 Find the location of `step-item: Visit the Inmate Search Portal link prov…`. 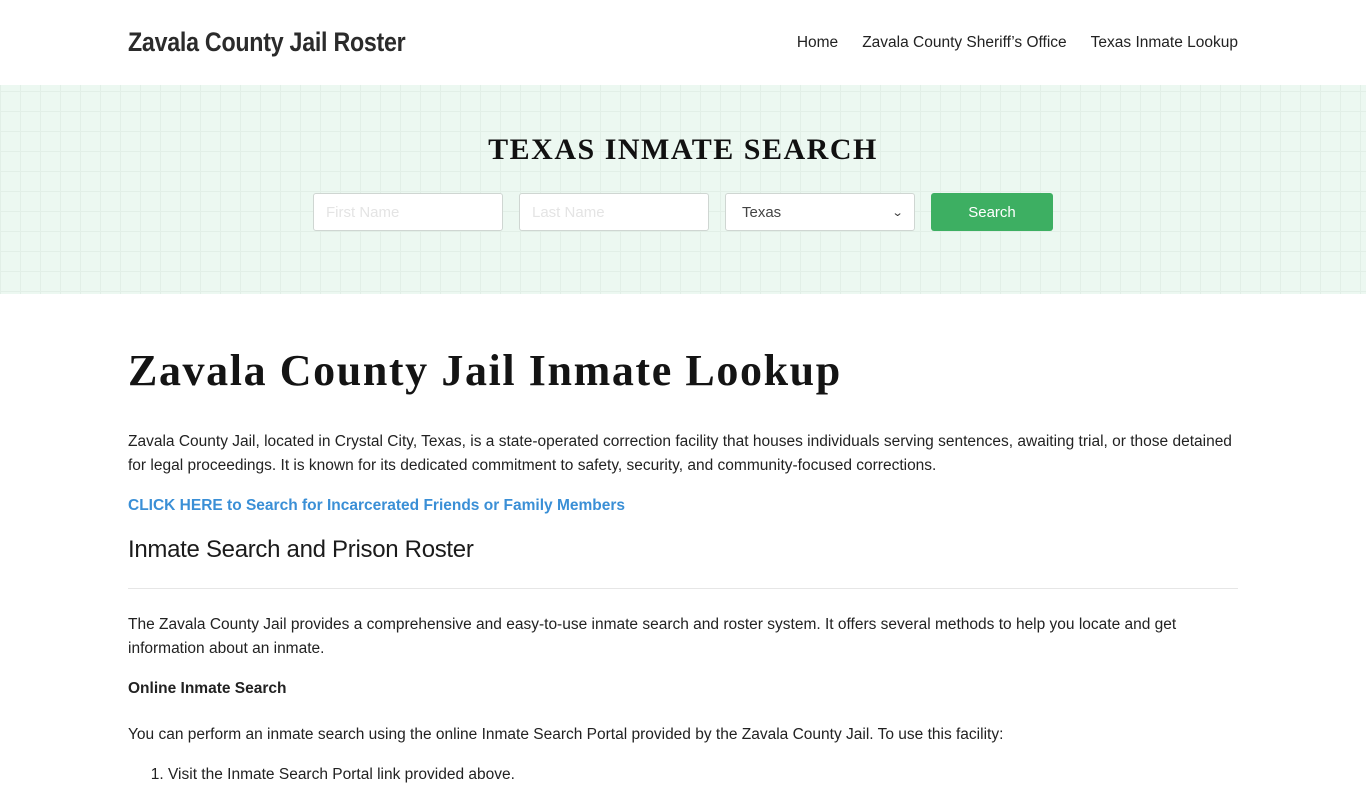

step-item: Visit the Inmate Search Portal link prov… is located at coordinates (703, 775).